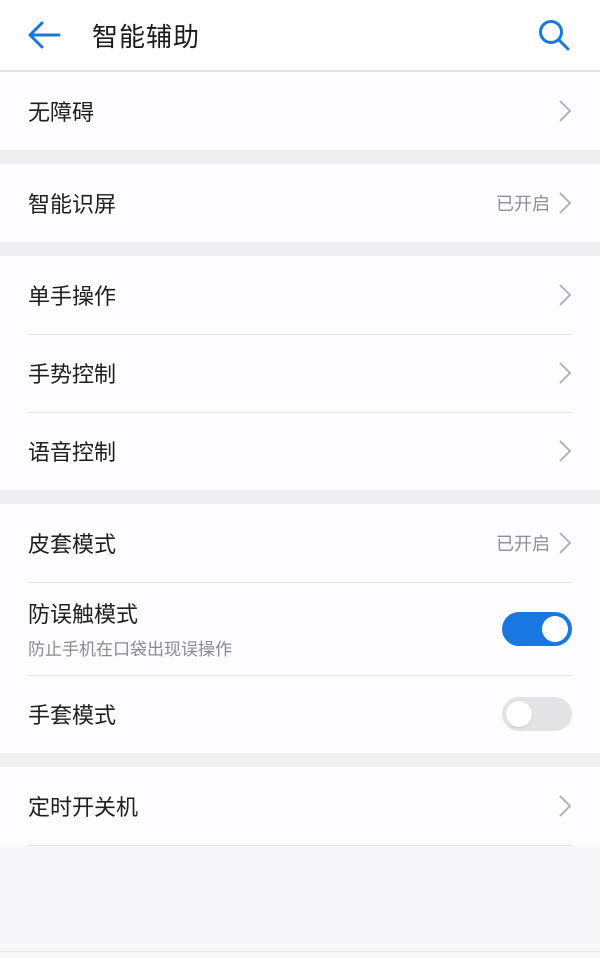 The height and width of the screenshot is (958, 600). I want to click on setting-accidental-touch-mode: 防误触模式 防止手机在口袋出现误操作, so click(300, 628).